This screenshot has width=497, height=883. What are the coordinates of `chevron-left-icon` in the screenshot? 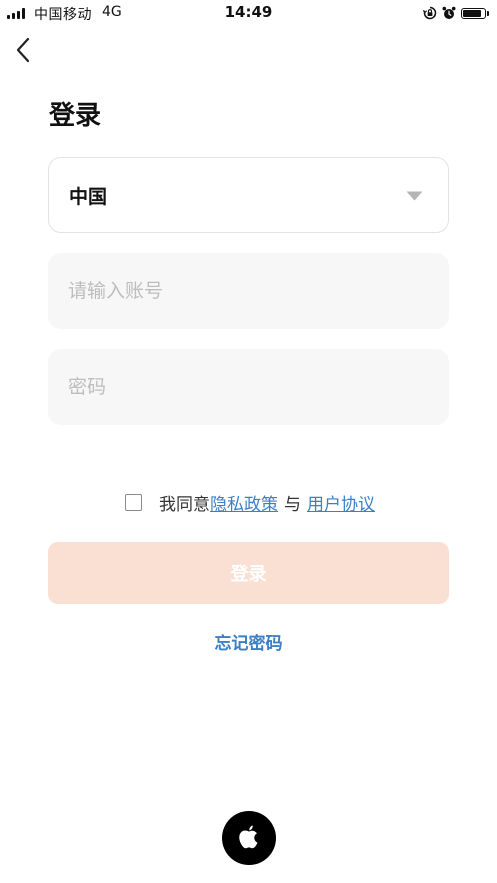 It's located at (23, 50).